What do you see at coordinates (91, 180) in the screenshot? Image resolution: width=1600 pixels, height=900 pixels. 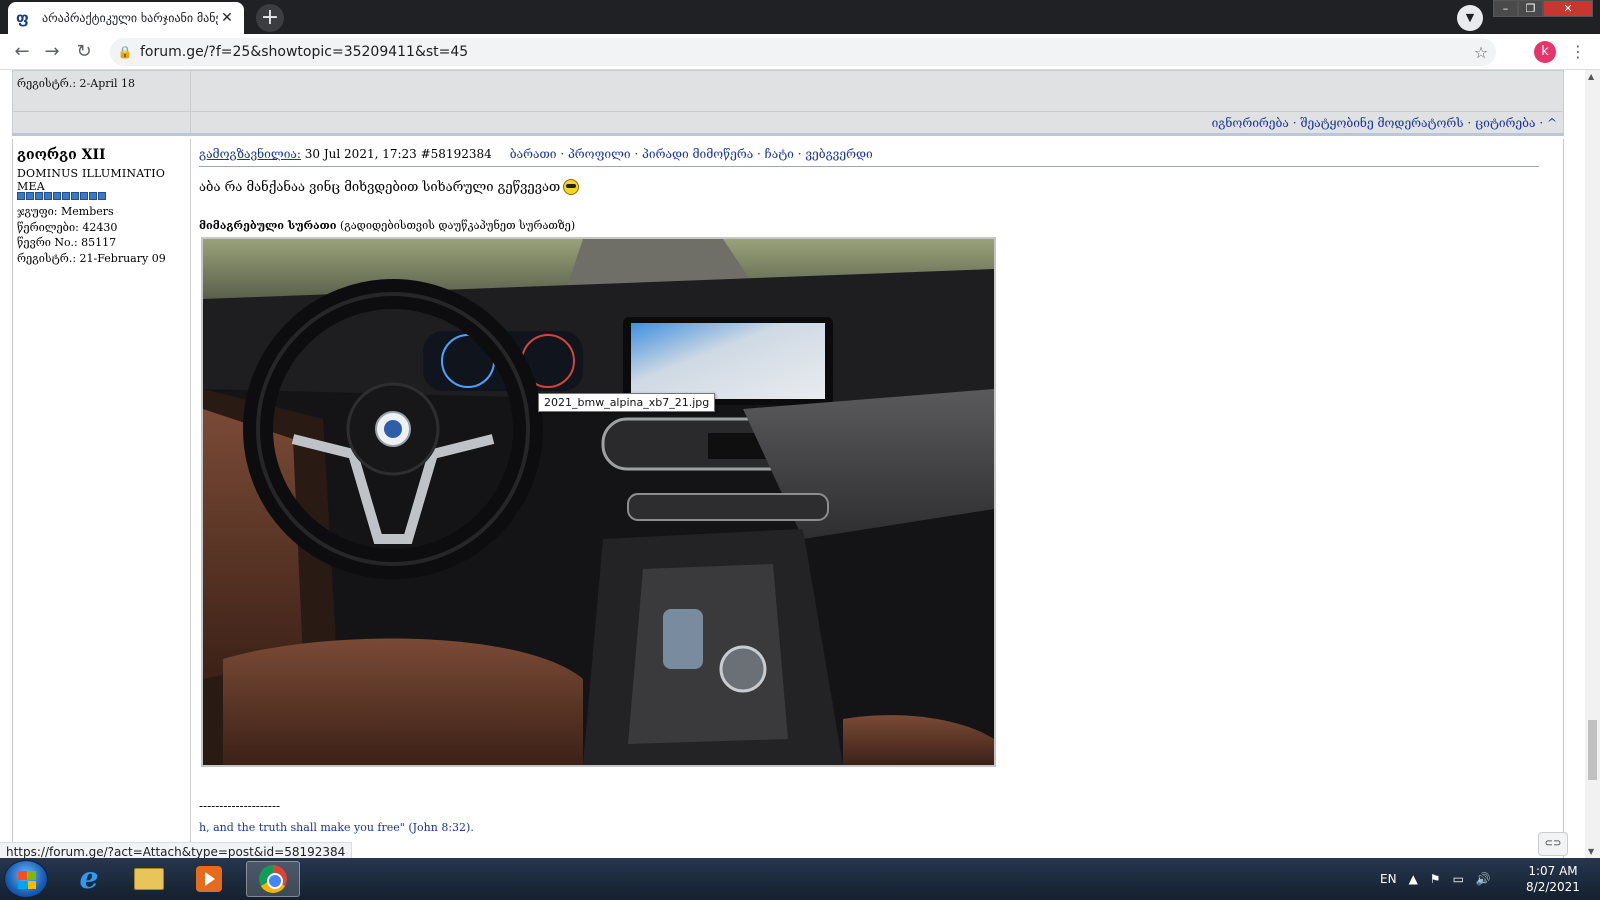 I see `author-title: DOMINUS ILLUMINATIO MEA` at bounding box center [91, 180].